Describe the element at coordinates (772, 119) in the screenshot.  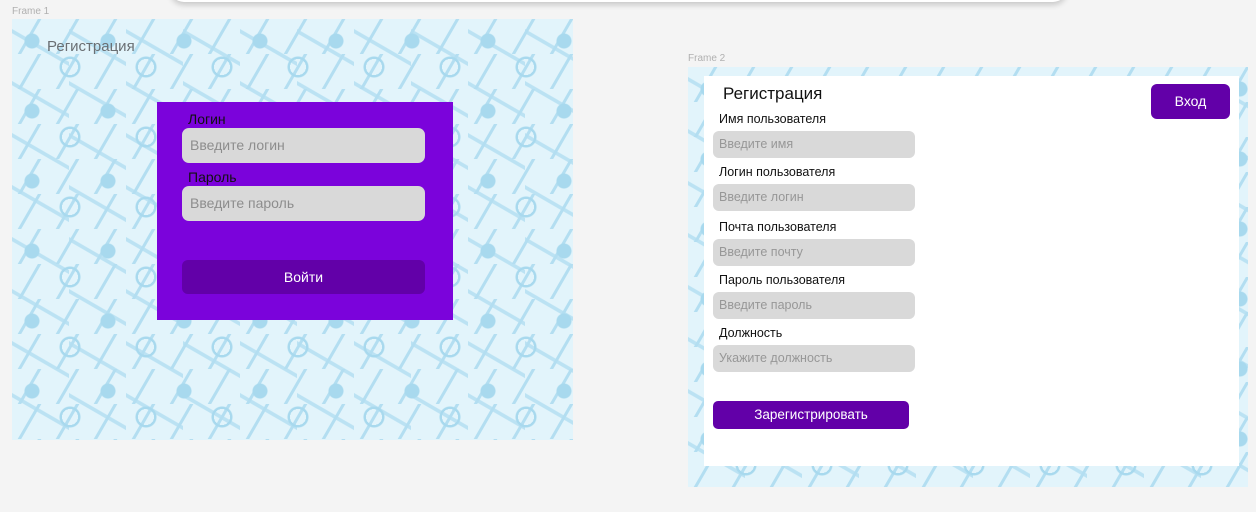
I see `username-label: Имя пользователя` at that location.